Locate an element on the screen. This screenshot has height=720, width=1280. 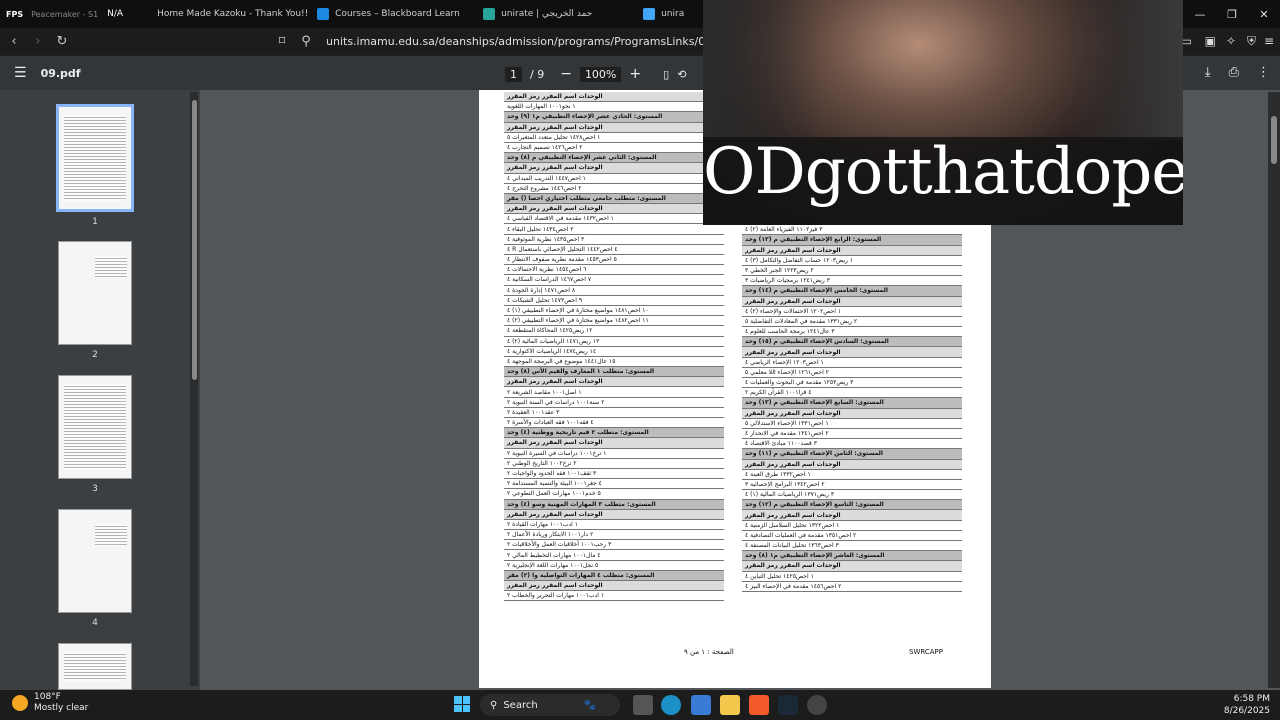
table-row: ١ ترخ١٠٠١ دراسات في السيرة النبوية ٢ is located at coordinates (614, 454).